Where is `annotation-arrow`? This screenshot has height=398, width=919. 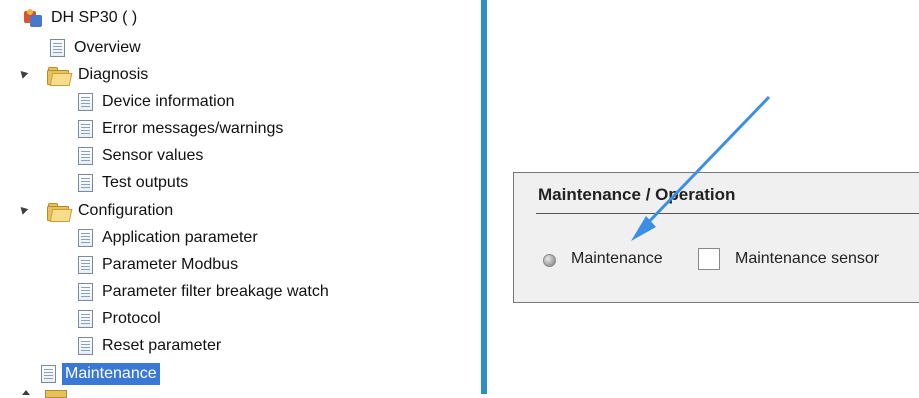
annotation-arrow is located at coordinates (701, 168).